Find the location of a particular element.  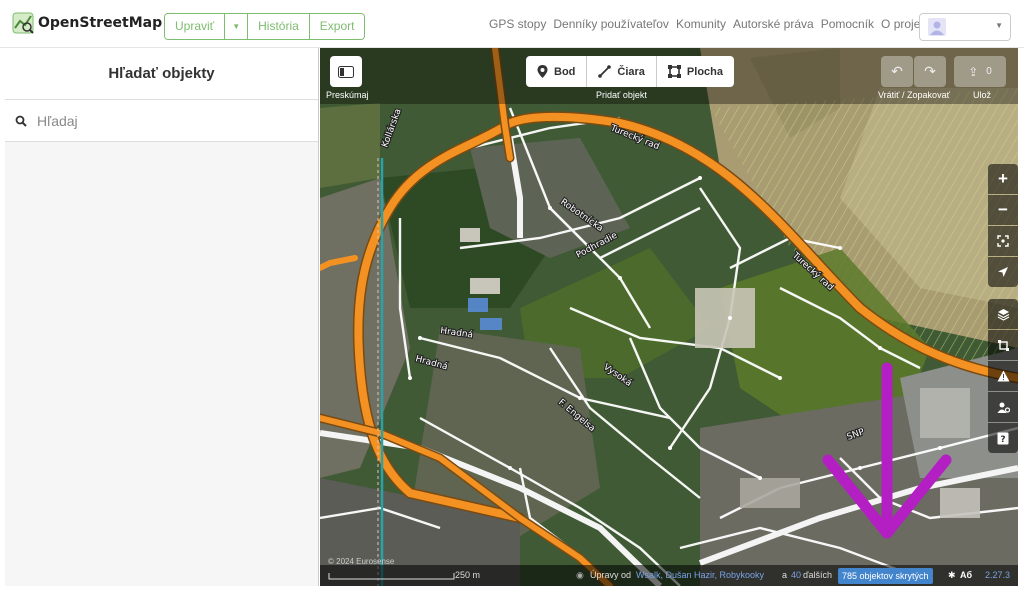

add-feature-label: Pridať objekt is located at coordinates (621, 95).